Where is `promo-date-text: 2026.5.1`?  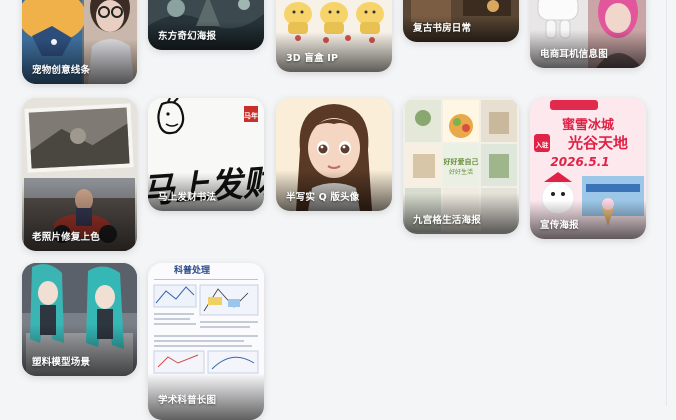 promo-date-text: 2026.5.1 is located at coordinates (579, 162).